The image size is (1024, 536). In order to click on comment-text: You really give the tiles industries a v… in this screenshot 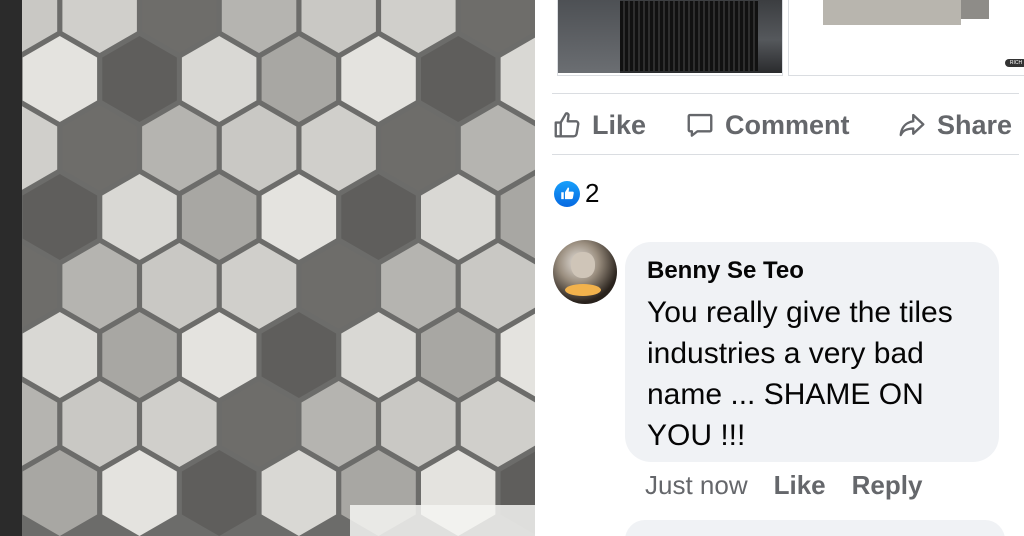, I will do `click(800, 374)`.